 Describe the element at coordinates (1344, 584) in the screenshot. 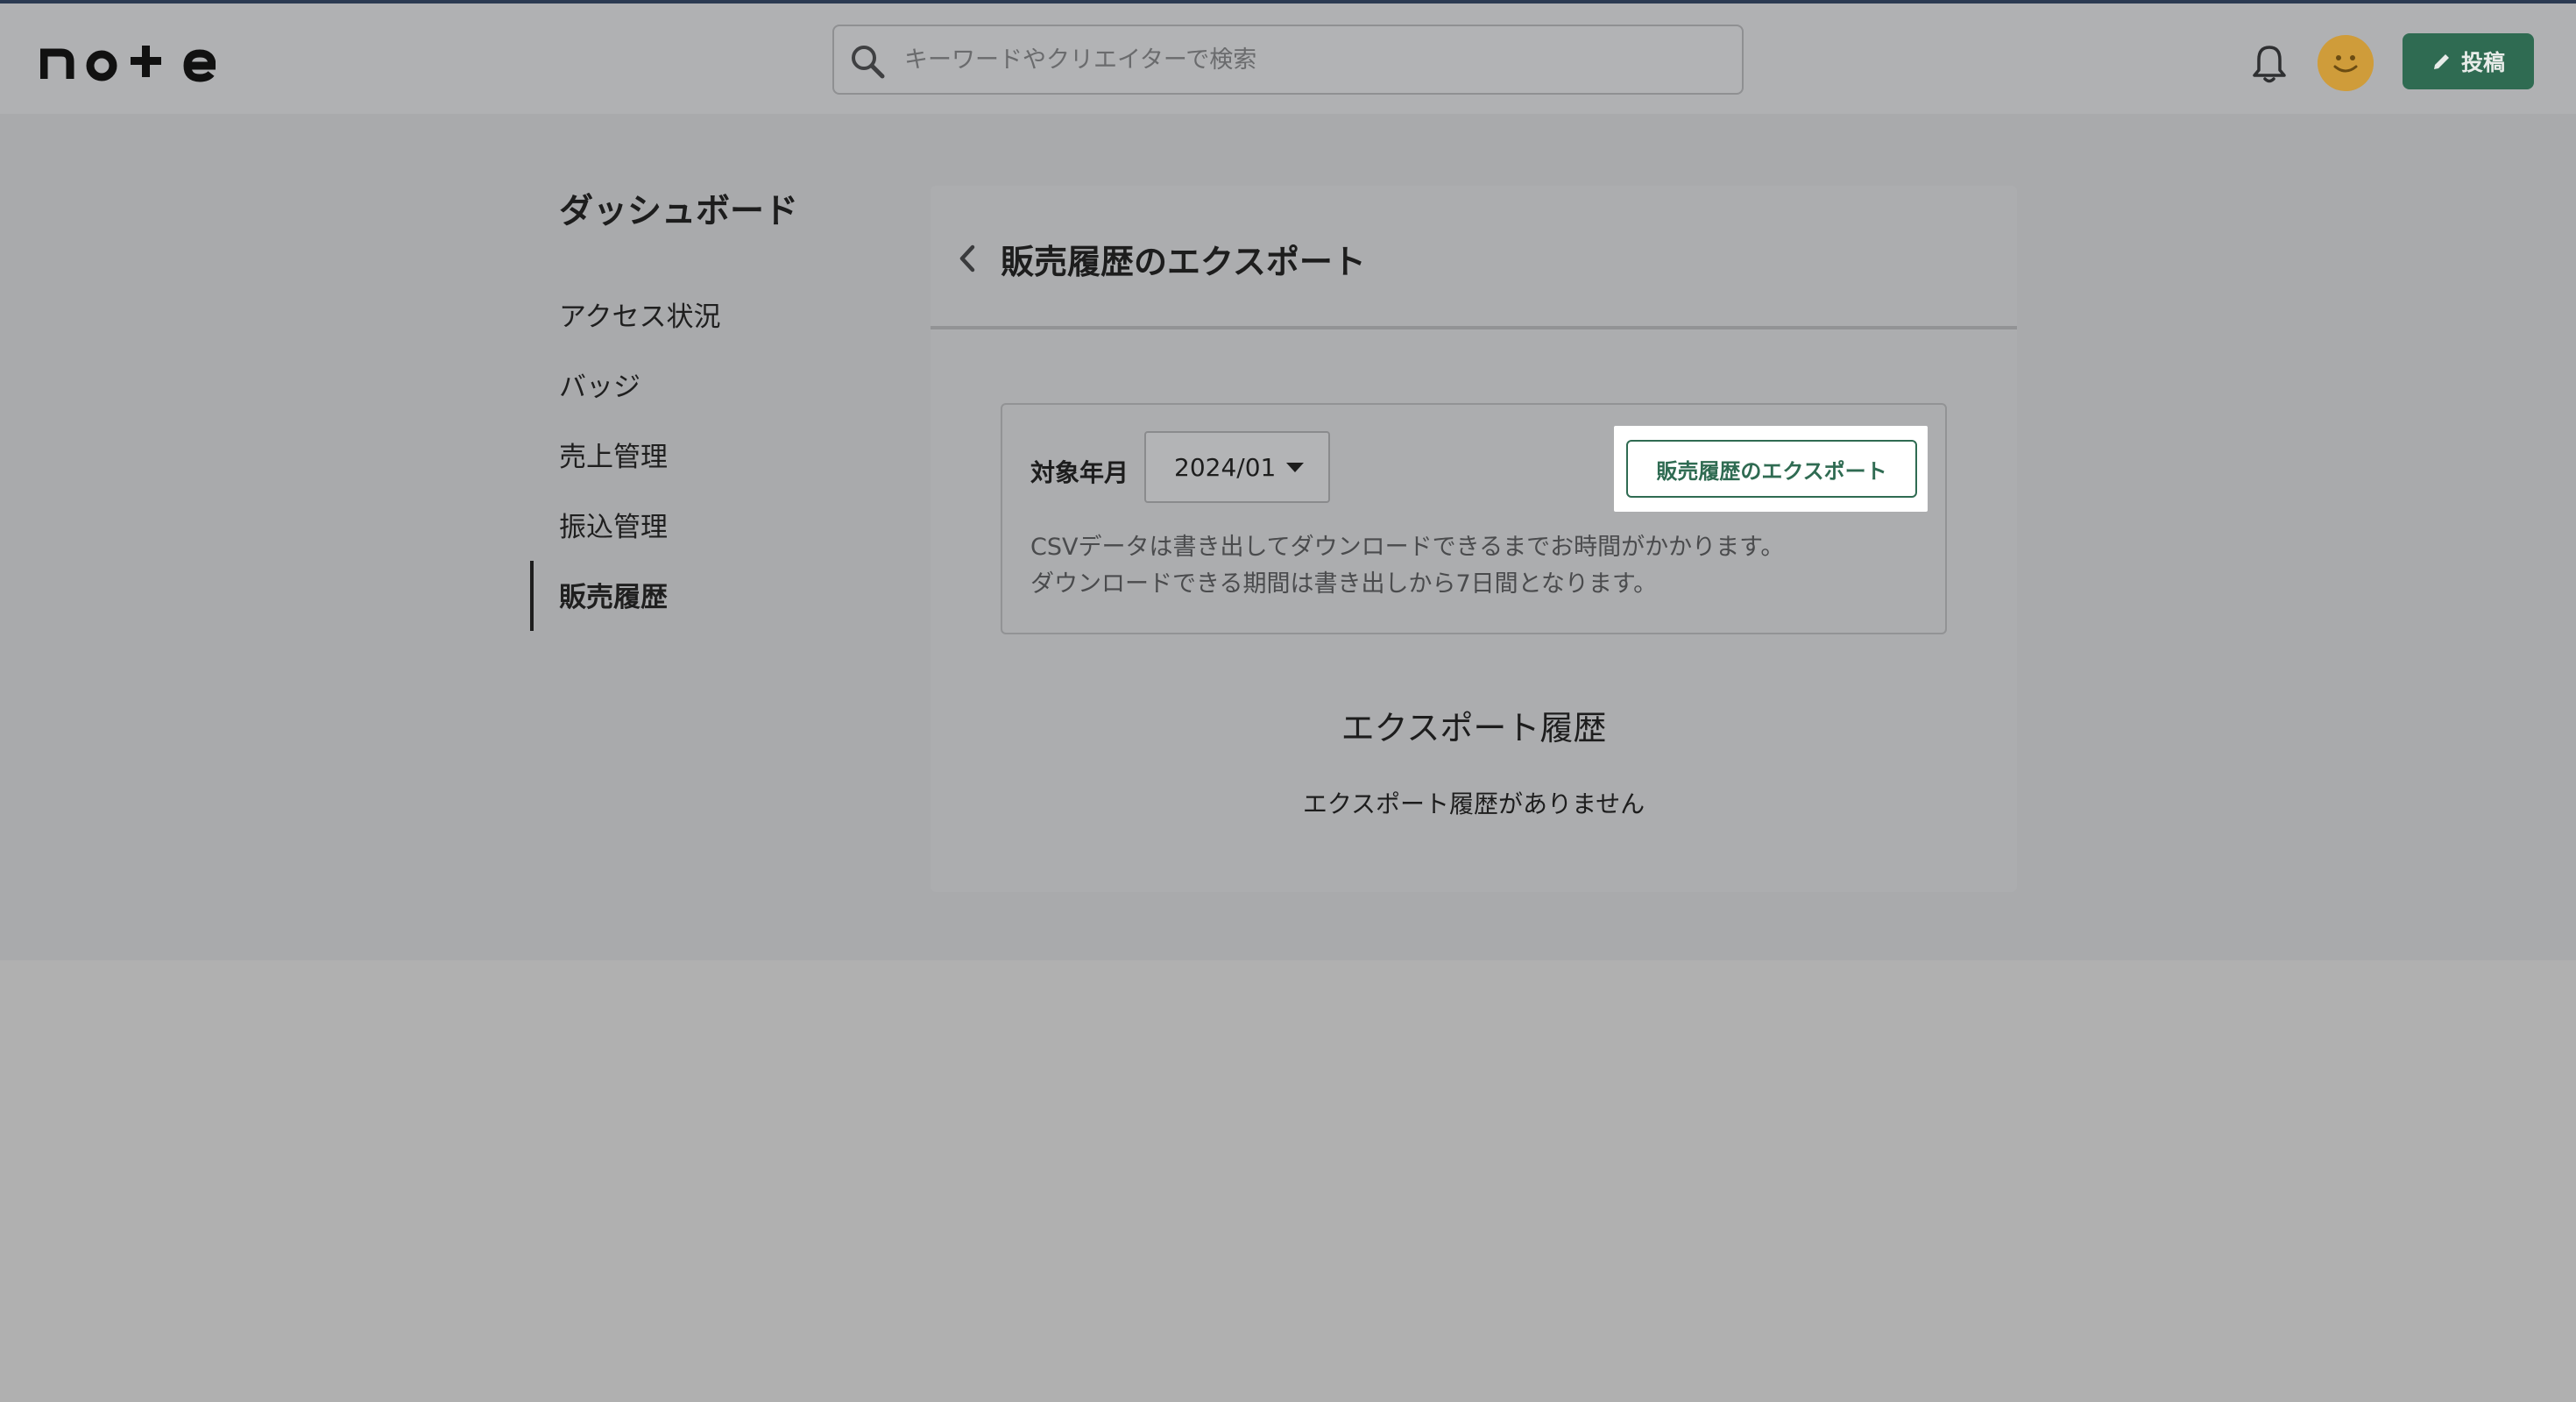

I see `export-note-line-2: ダウンロードできる期間は書き出しから7日間となります。` at that location.